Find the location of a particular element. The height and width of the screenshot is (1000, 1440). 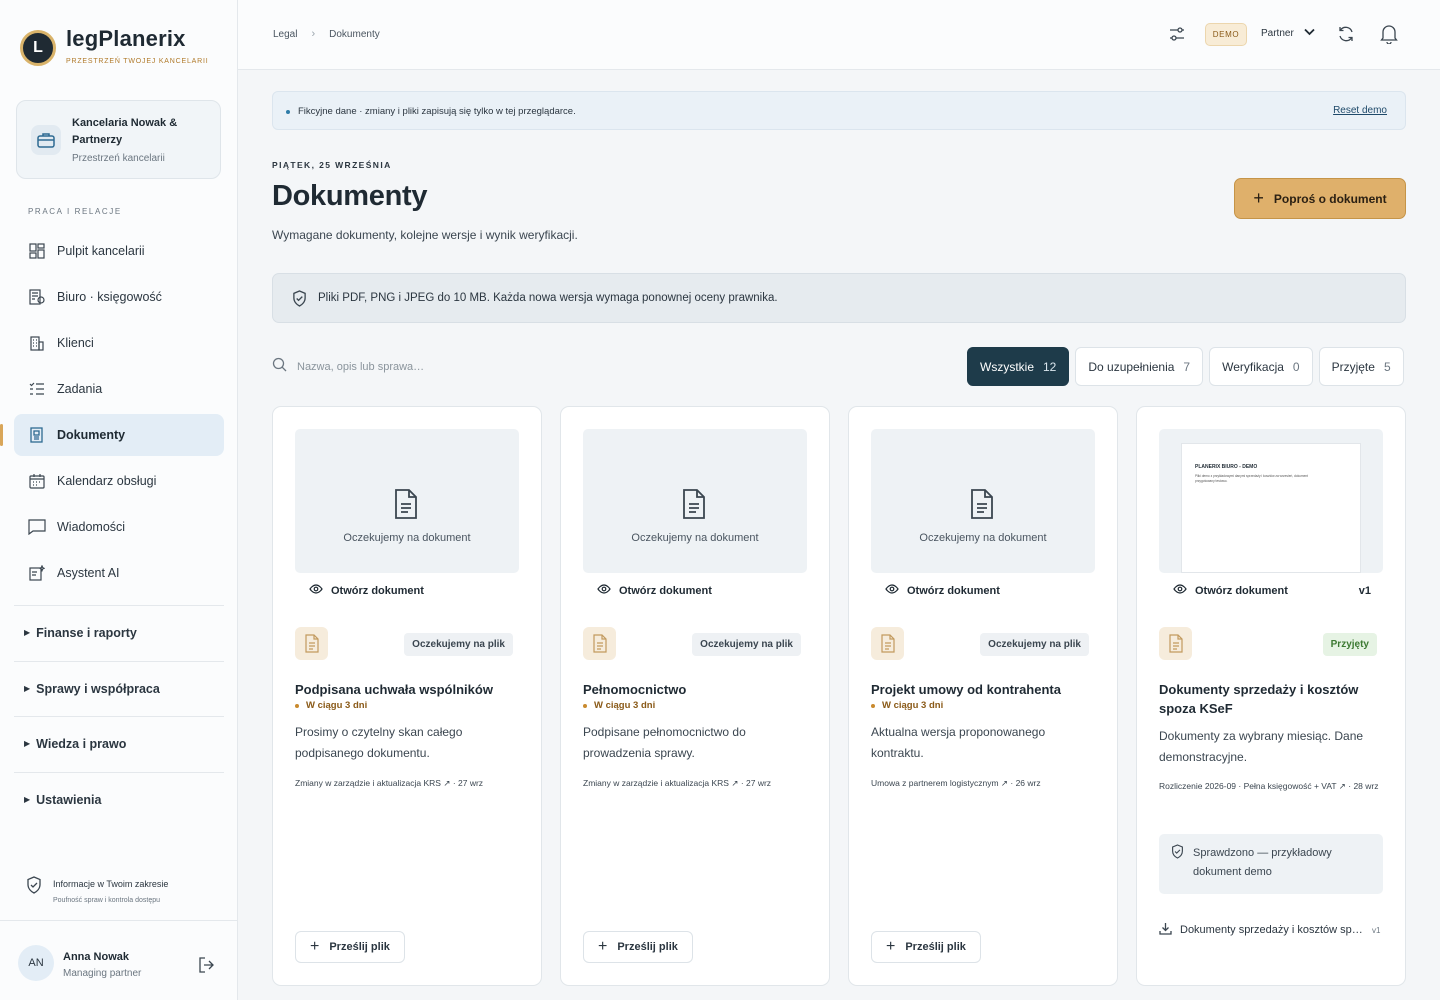

filter-accepted: Przyjęte 5 is located at coordinates (1361, 366).